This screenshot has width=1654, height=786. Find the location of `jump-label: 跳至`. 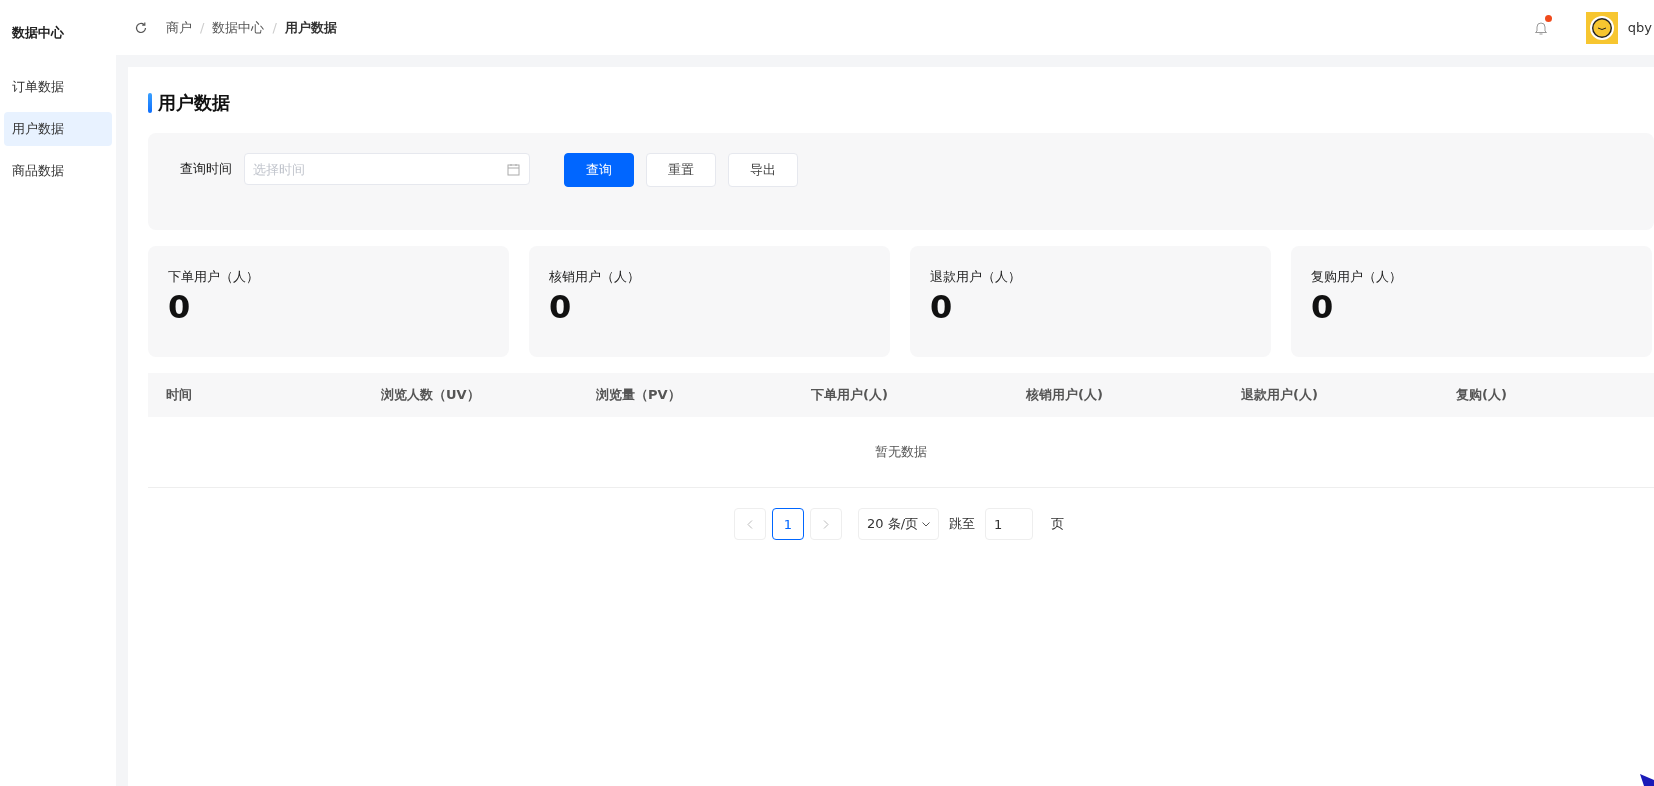

jump-label: 跳至 is located at coordinates (962, 524).